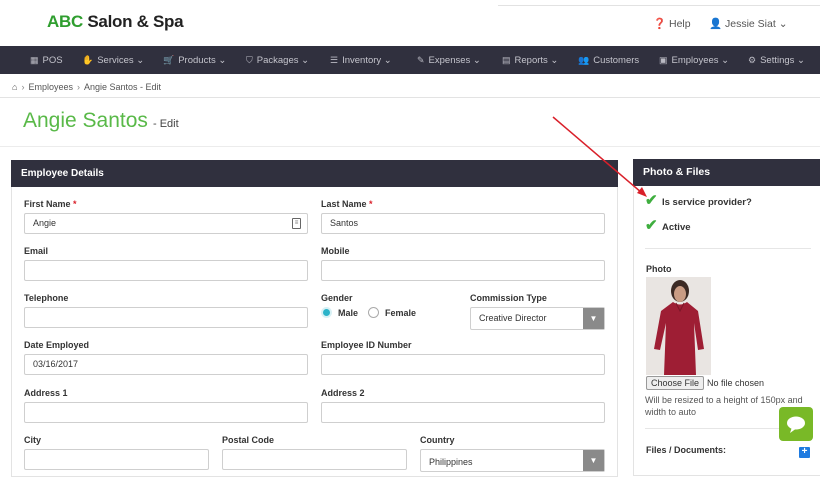 This screenshot has width=820, height=477. I want to click on nav-item-settings: ⚙ Settings ⌄, so click(776, 60).